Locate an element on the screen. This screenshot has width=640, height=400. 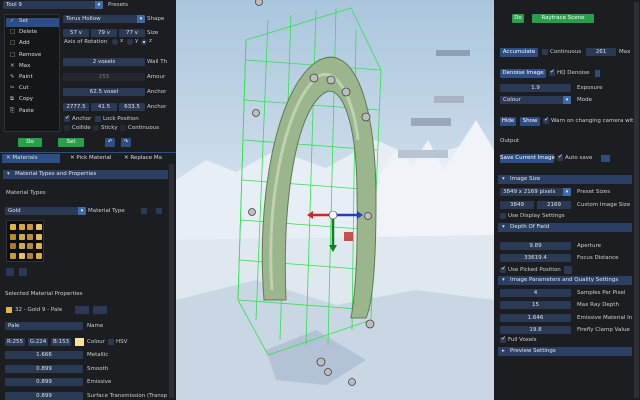
materials-section-header: Material Types and Properties is located at coordinates (85, 174).